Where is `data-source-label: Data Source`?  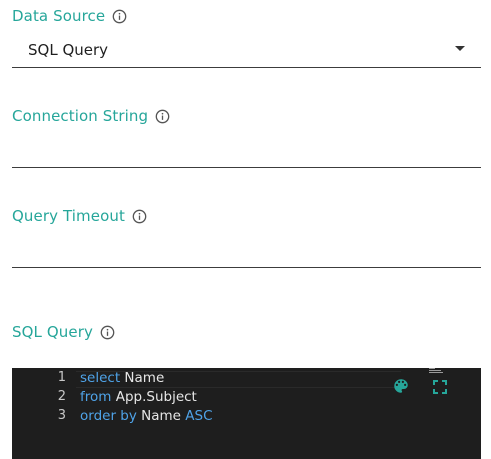
data-source-label: Data Source is located at coordinates (59, 16).